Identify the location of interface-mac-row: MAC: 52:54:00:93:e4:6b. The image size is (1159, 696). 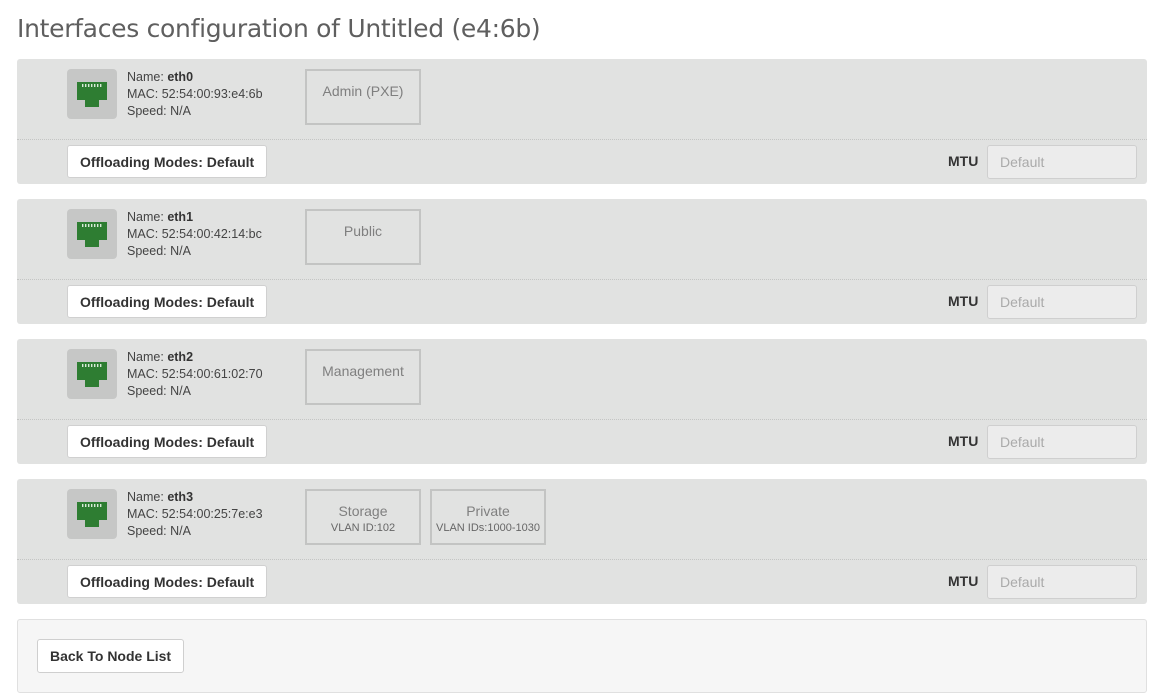
(195, 94).